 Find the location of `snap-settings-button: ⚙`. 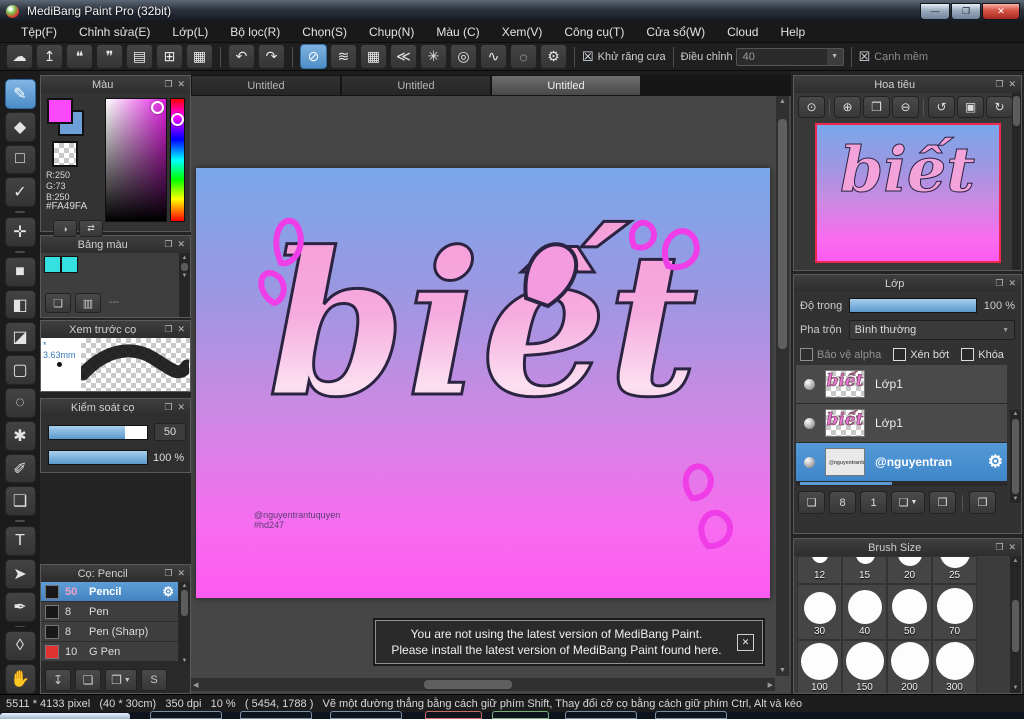

snap-settings-button: ⚙ is located at coordinates (553, 56).